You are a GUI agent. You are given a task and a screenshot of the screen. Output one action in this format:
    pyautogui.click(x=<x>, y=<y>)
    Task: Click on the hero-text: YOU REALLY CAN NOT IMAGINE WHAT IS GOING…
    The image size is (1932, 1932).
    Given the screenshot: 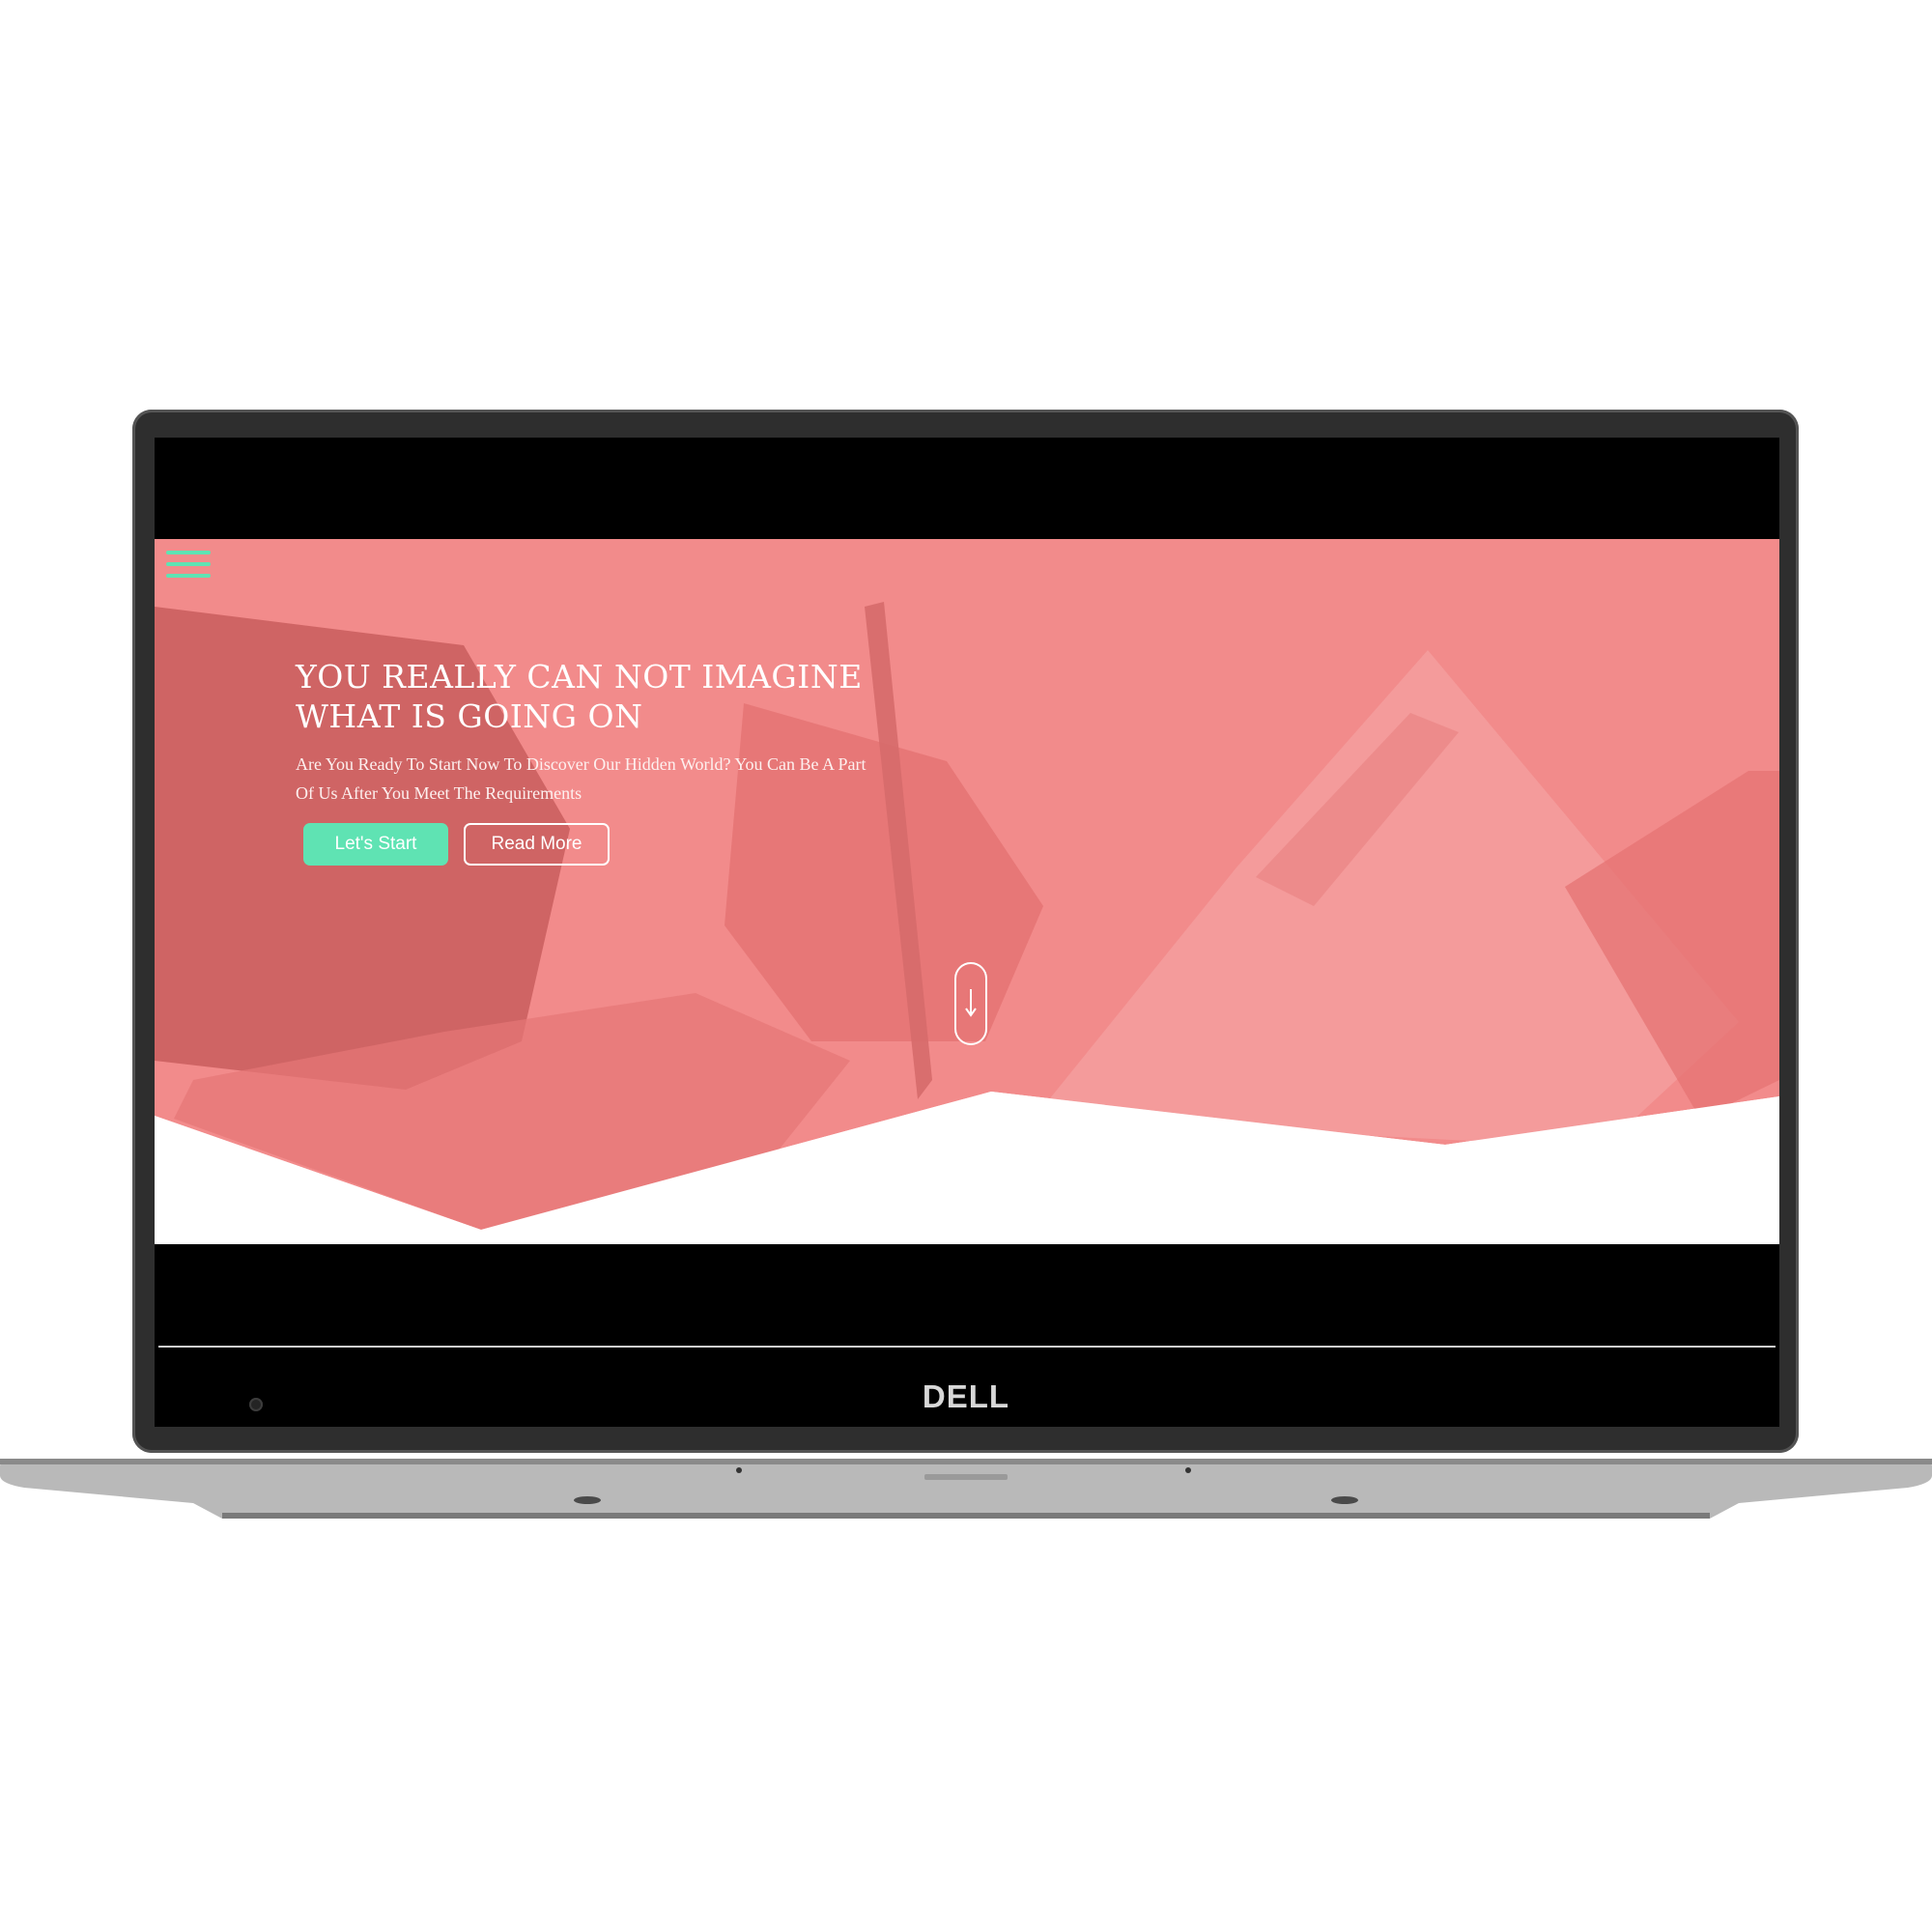 What is the action you would take?
    pyautogui.click(x=663, y=732)
    